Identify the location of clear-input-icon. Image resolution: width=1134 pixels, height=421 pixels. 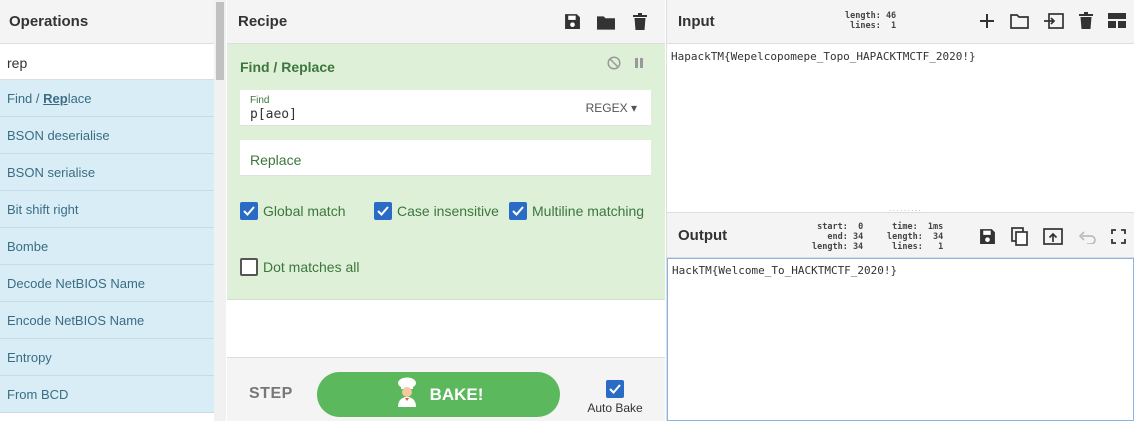
(1086, 22).